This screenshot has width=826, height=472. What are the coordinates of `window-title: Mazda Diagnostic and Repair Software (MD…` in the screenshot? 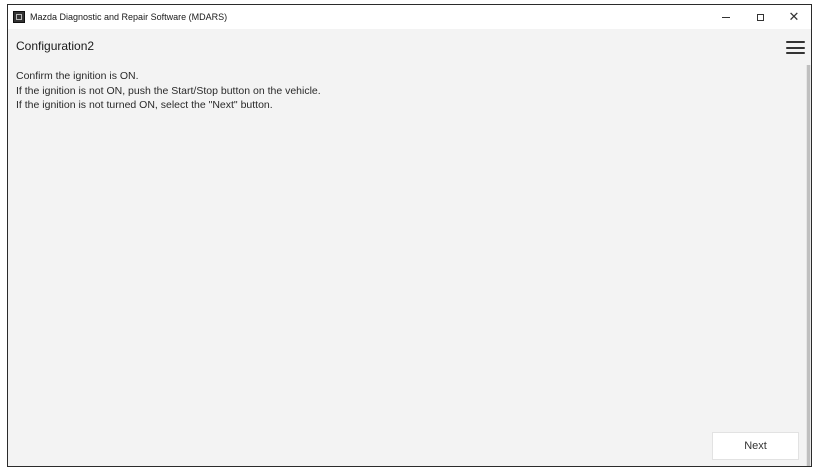 It's located at (129, 17).